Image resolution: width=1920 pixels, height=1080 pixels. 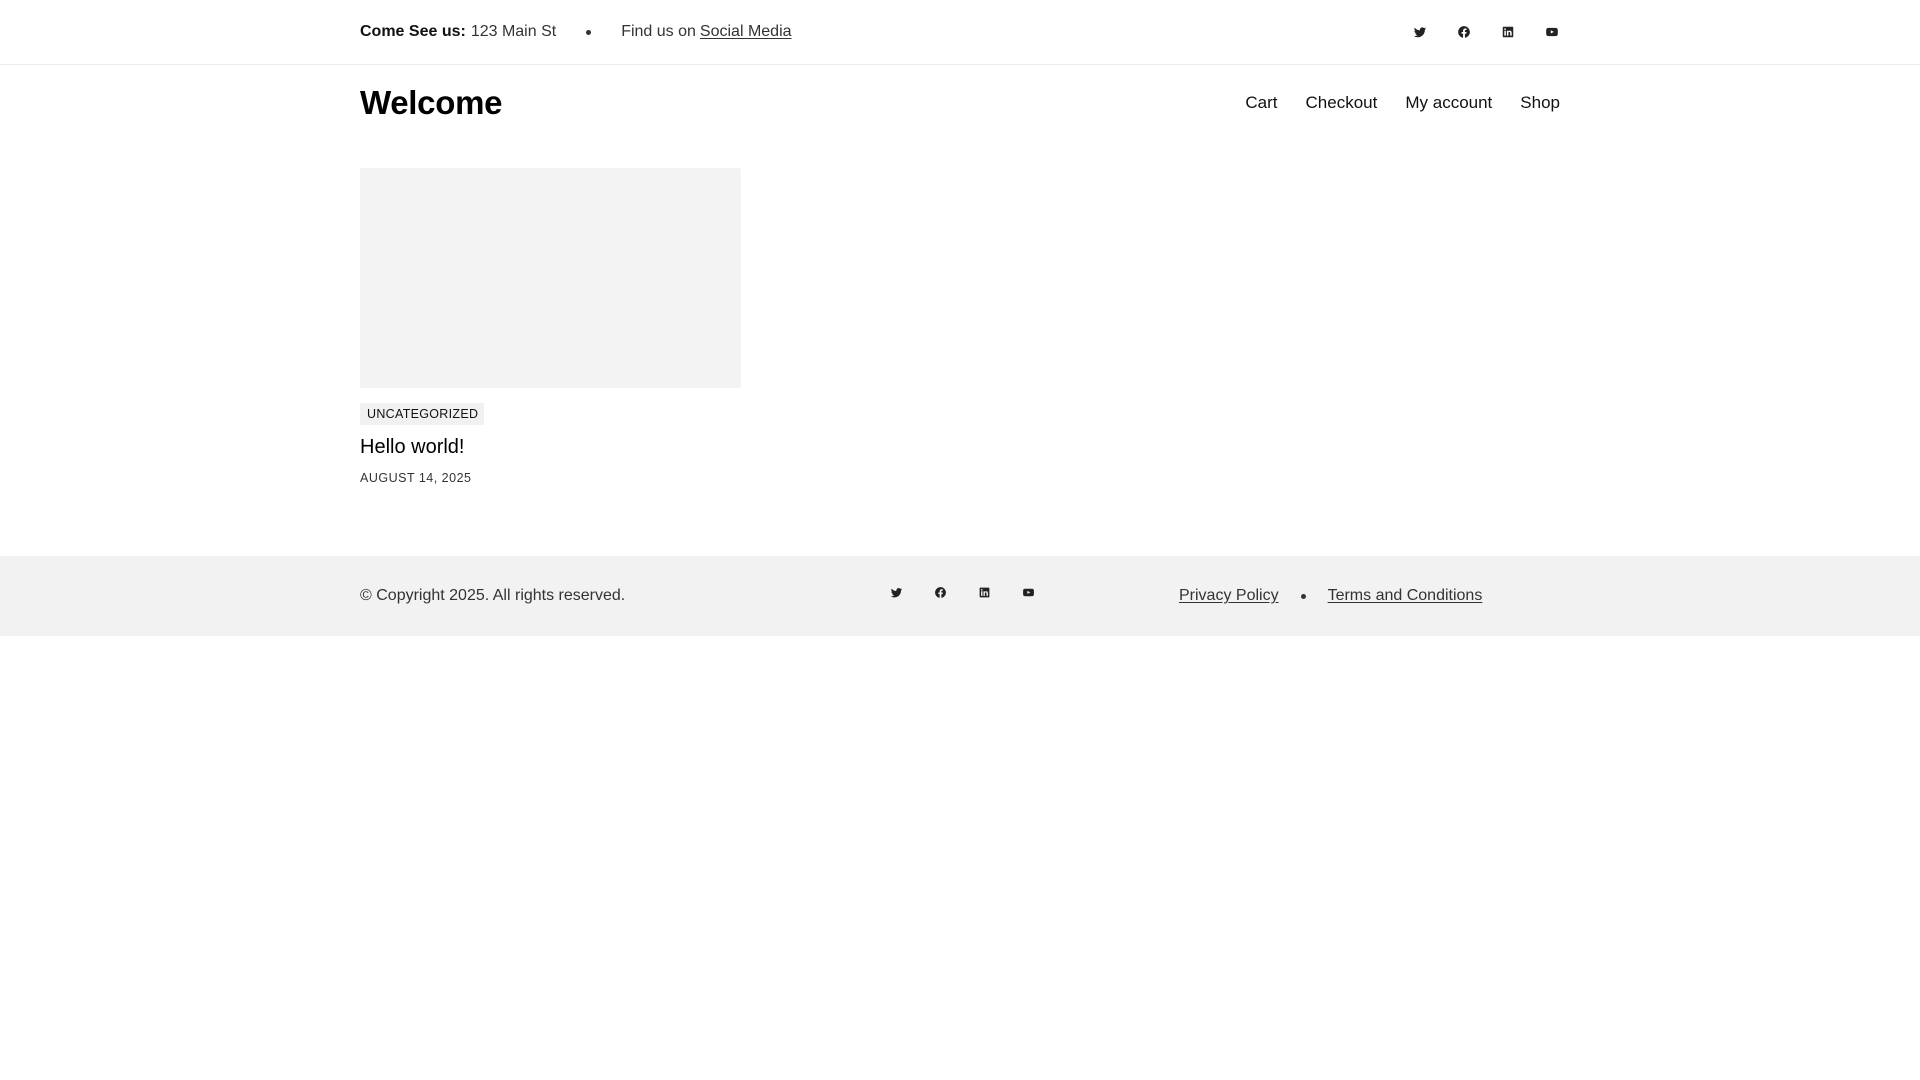 What do you see at coordinates (1486, 32) in the screenshot?
I see `top-social-icons` at bounding box center [1486, 32].